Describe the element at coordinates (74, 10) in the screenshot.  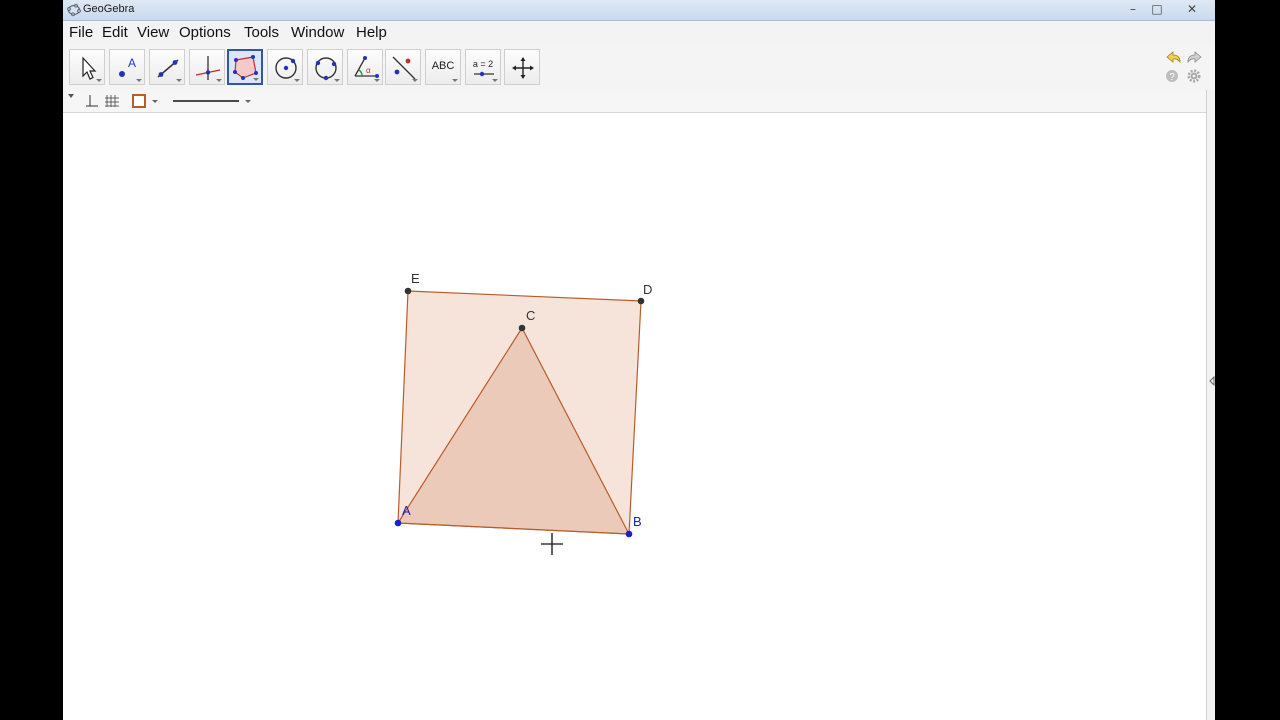
I see `geogebra-logo-icon` at that location.